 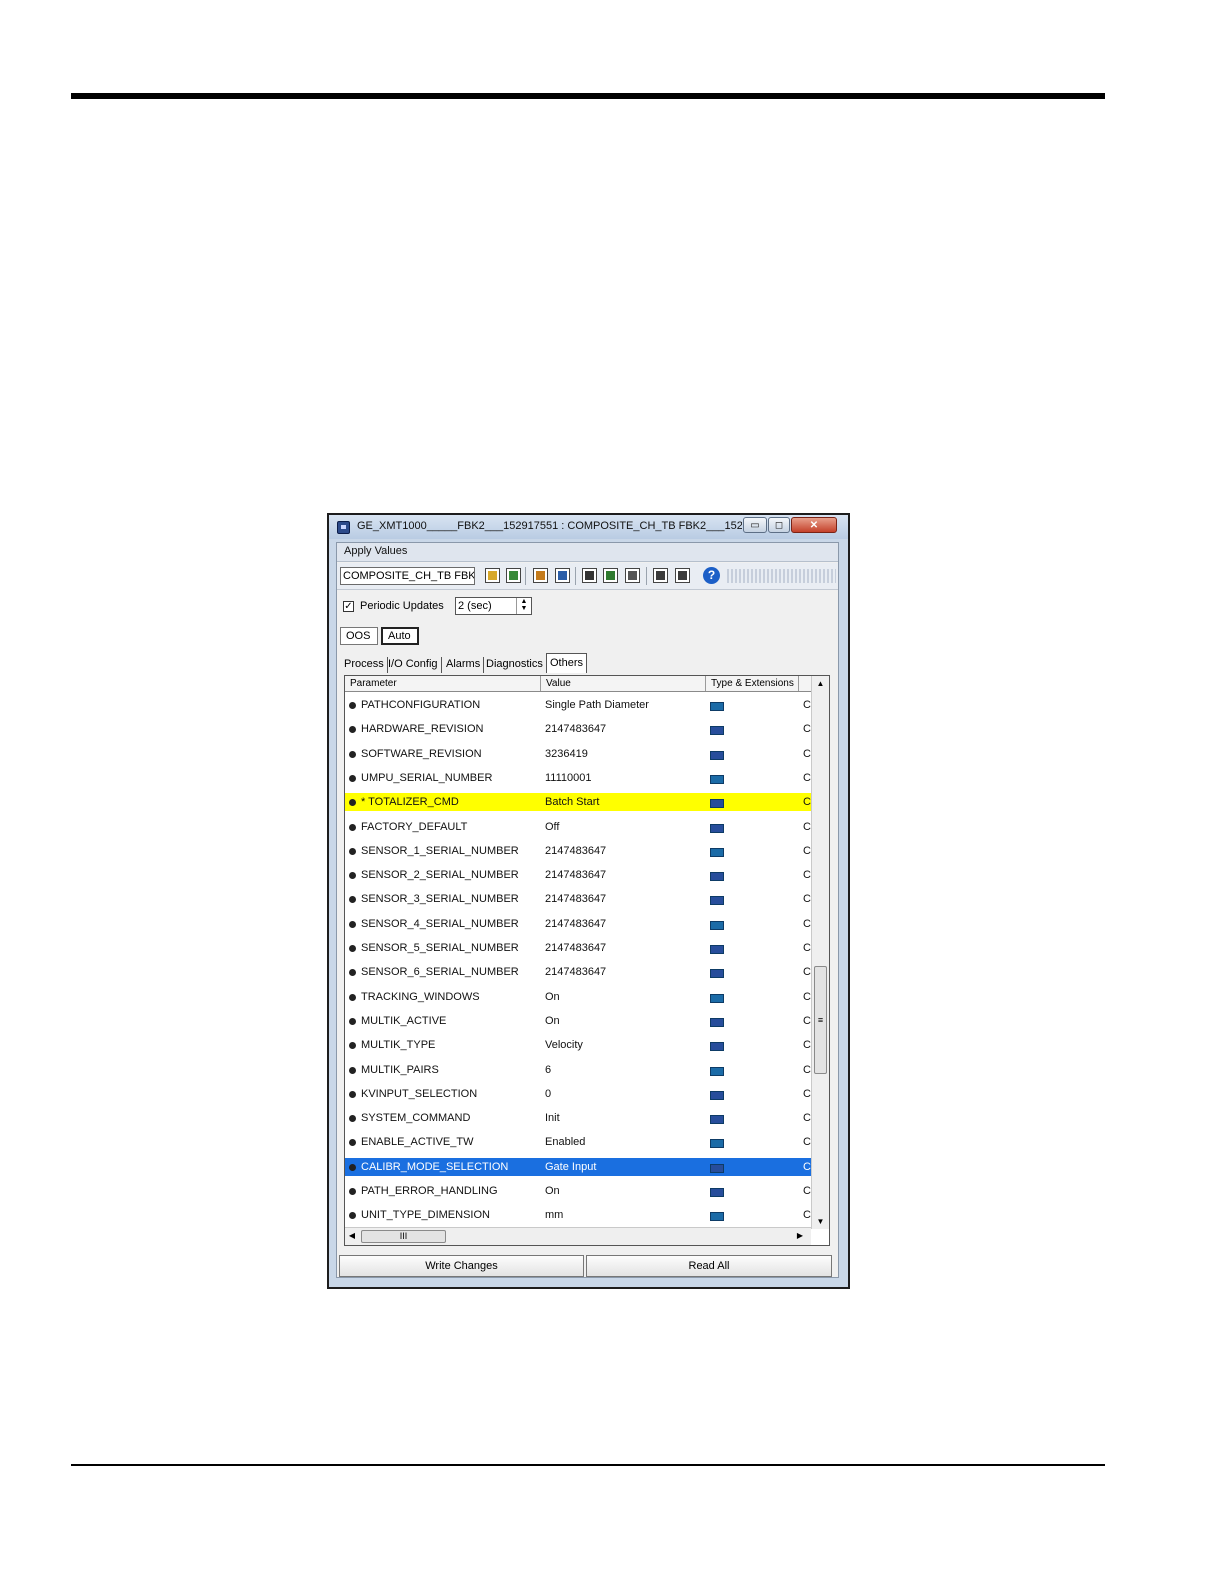 What do you see at coordinates (820, 952) in the screenshot?
I see `vertical-scrollbar: ▲ ≡ ▼` at bounding box center [820, 952].